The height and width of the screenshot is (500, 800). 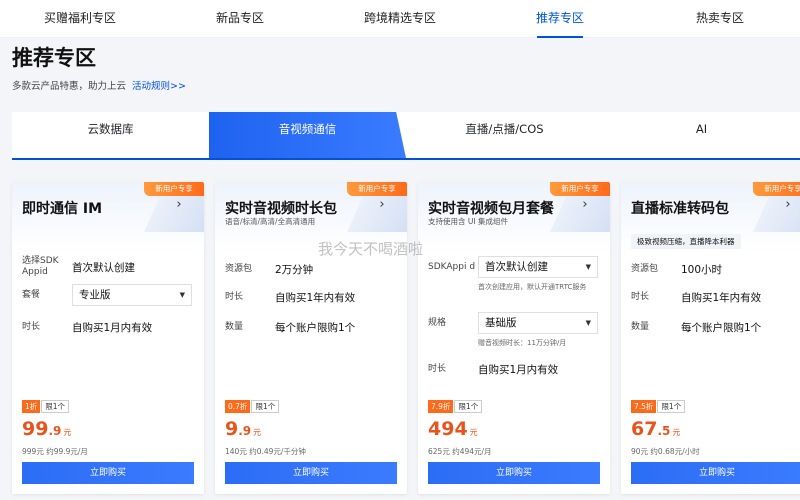 I want to click on price-area: 7.9折 限1个 494 元 625元 约494元/月 立即购买, so click(x=514, y=440).